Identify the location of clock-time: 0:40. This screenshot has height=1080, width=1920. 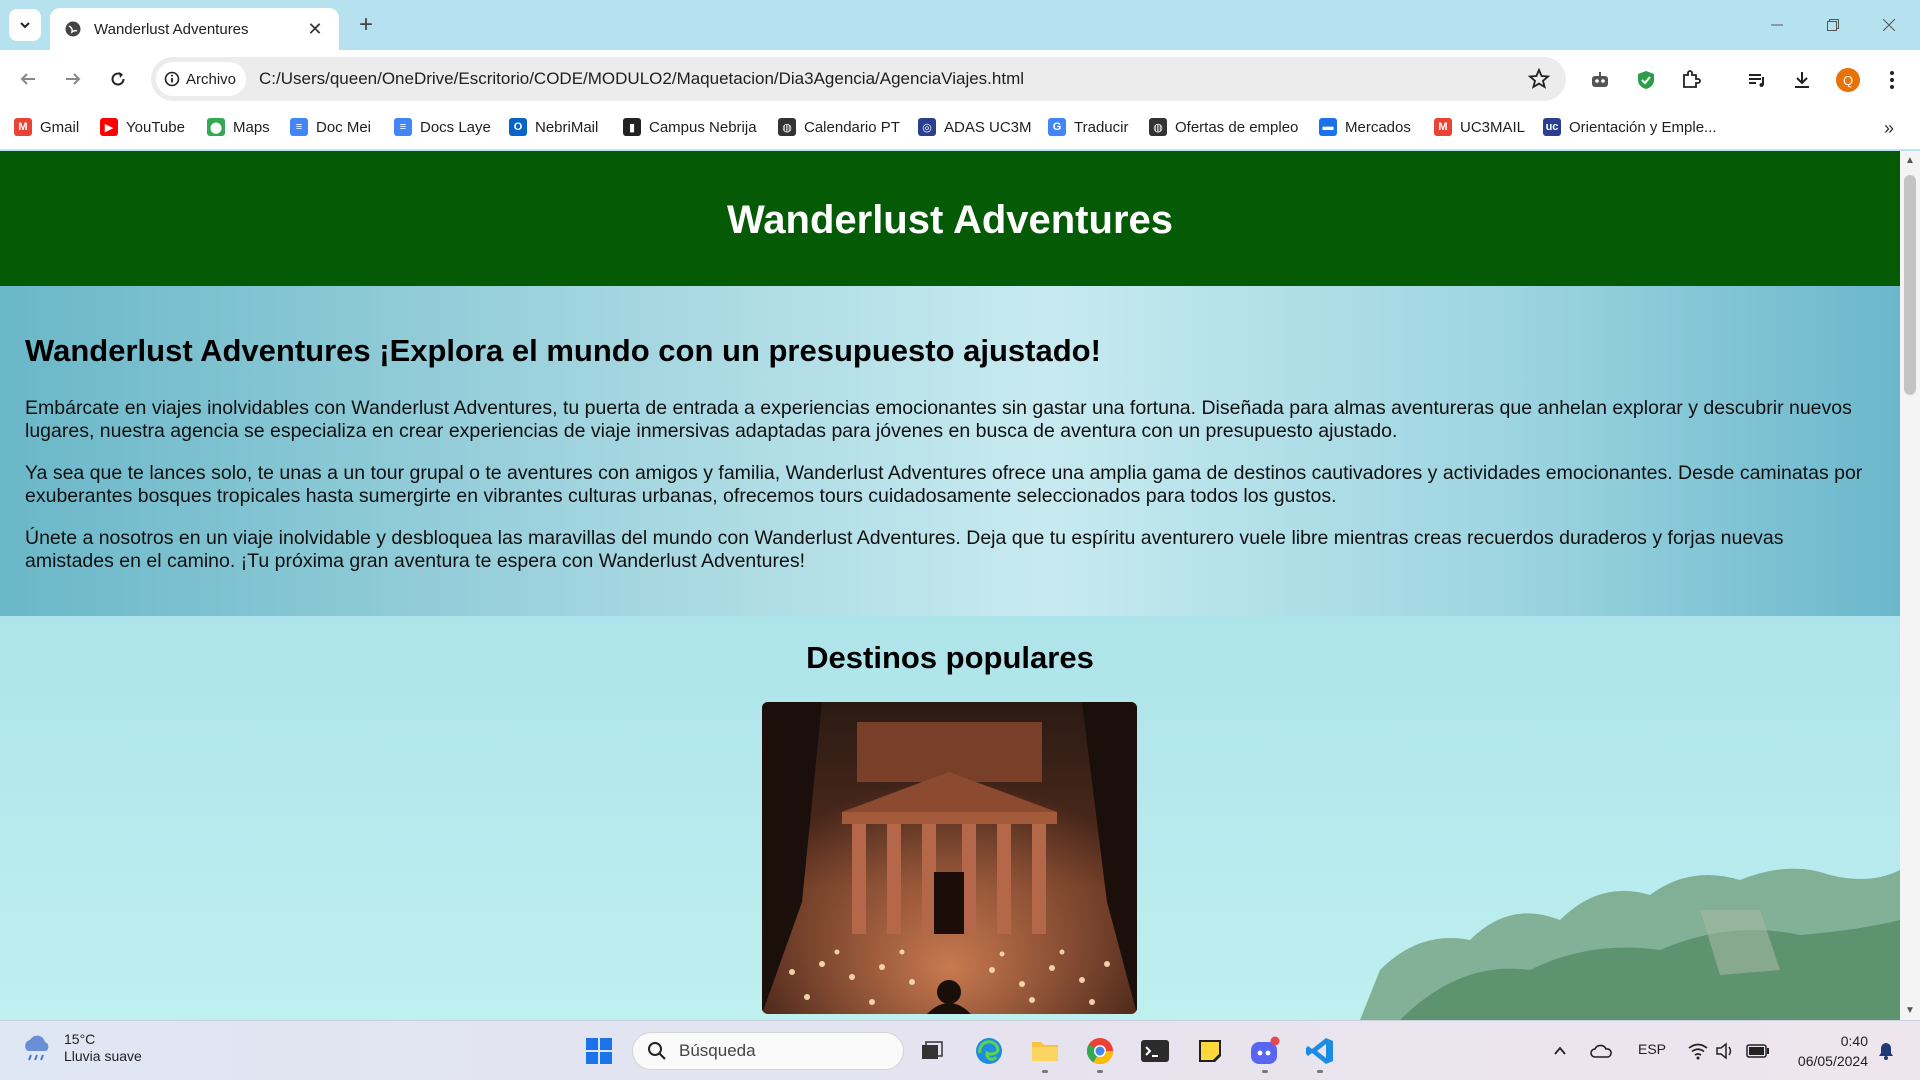
(1854, 1041).